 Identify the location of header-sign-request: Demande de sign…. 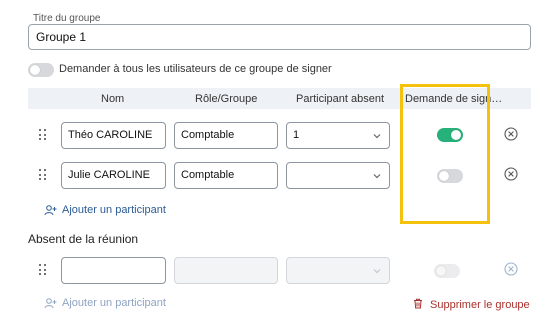
(454, 99).